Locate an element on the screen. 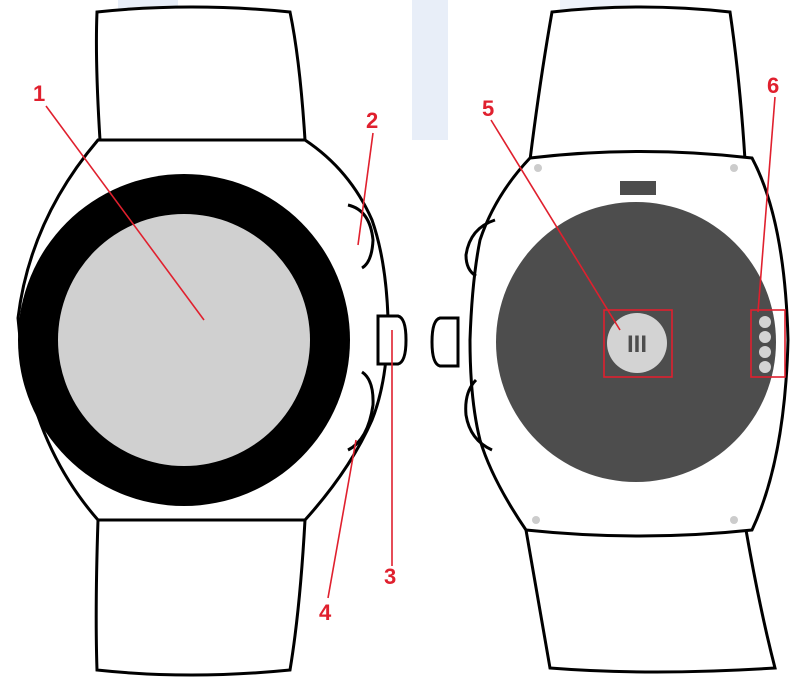 This screenshot has width=808, height=681. front-top-strap is located at coordinates (200, 73).